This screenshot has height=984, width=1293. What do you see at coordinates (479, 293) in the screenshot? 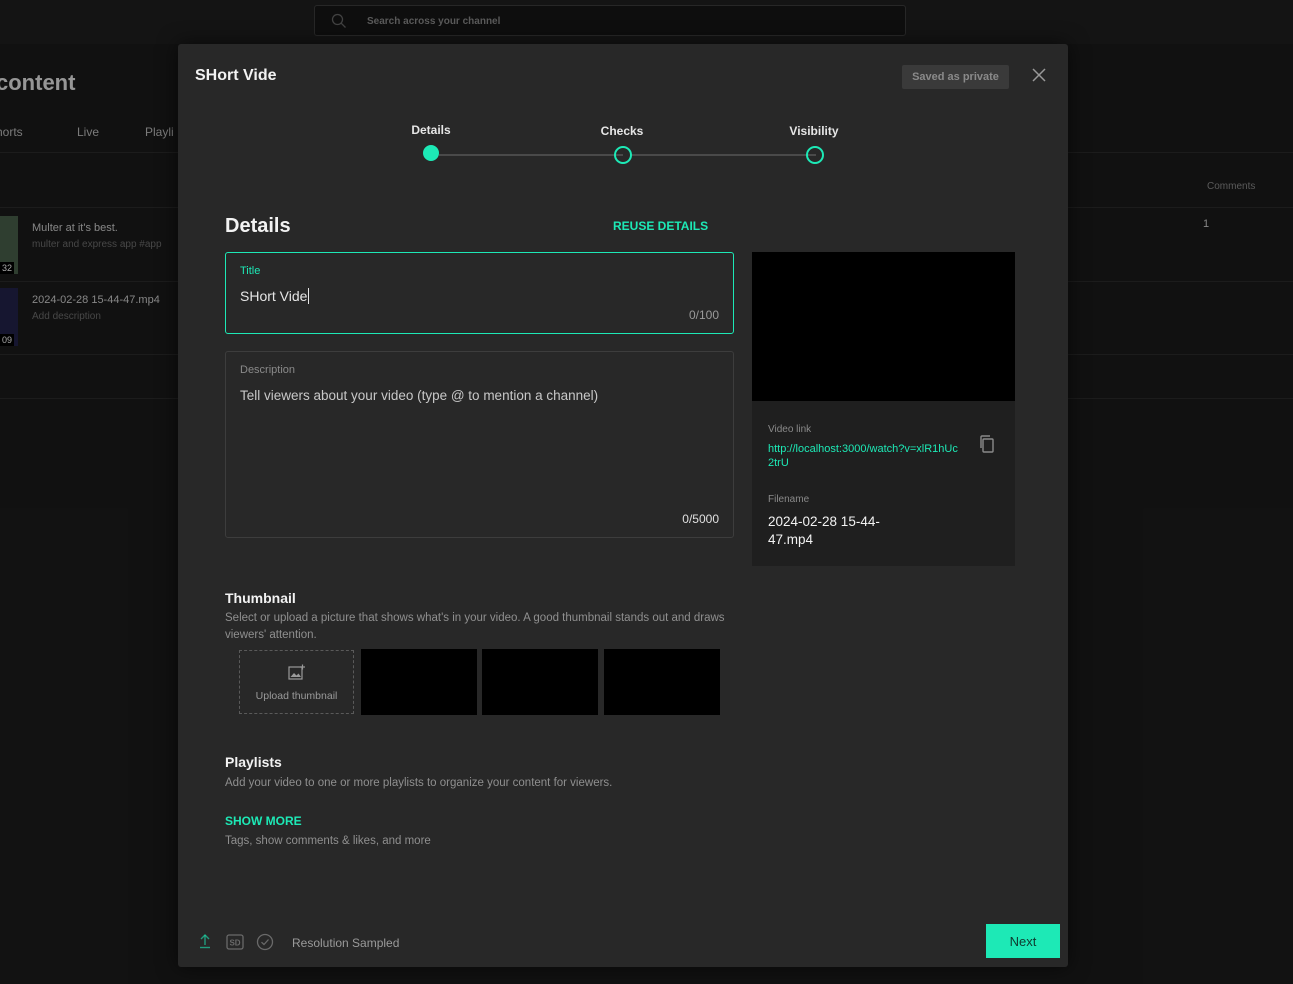
I see `title-field: Title SHort Vide 0/100` at bounding box center [479, 293].